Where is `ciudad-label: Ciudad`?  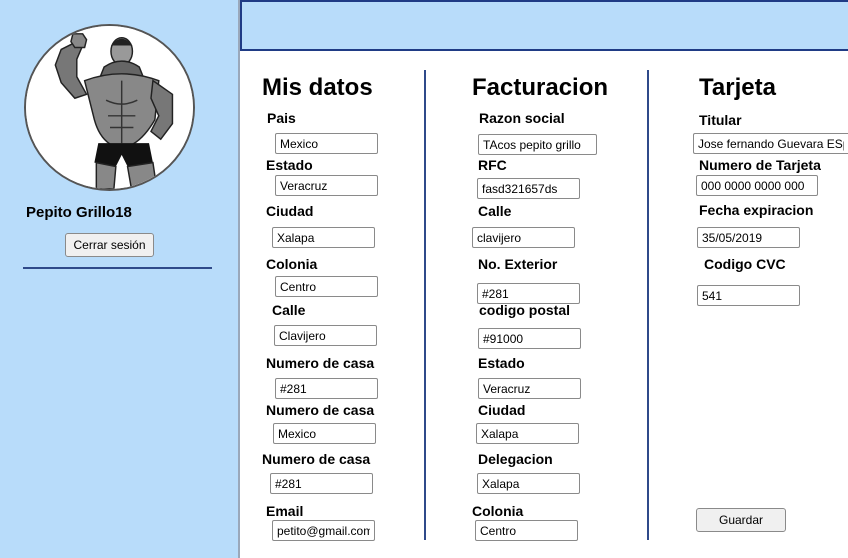 ciudad-label: Ciudad is located at coordinates (290, 211).